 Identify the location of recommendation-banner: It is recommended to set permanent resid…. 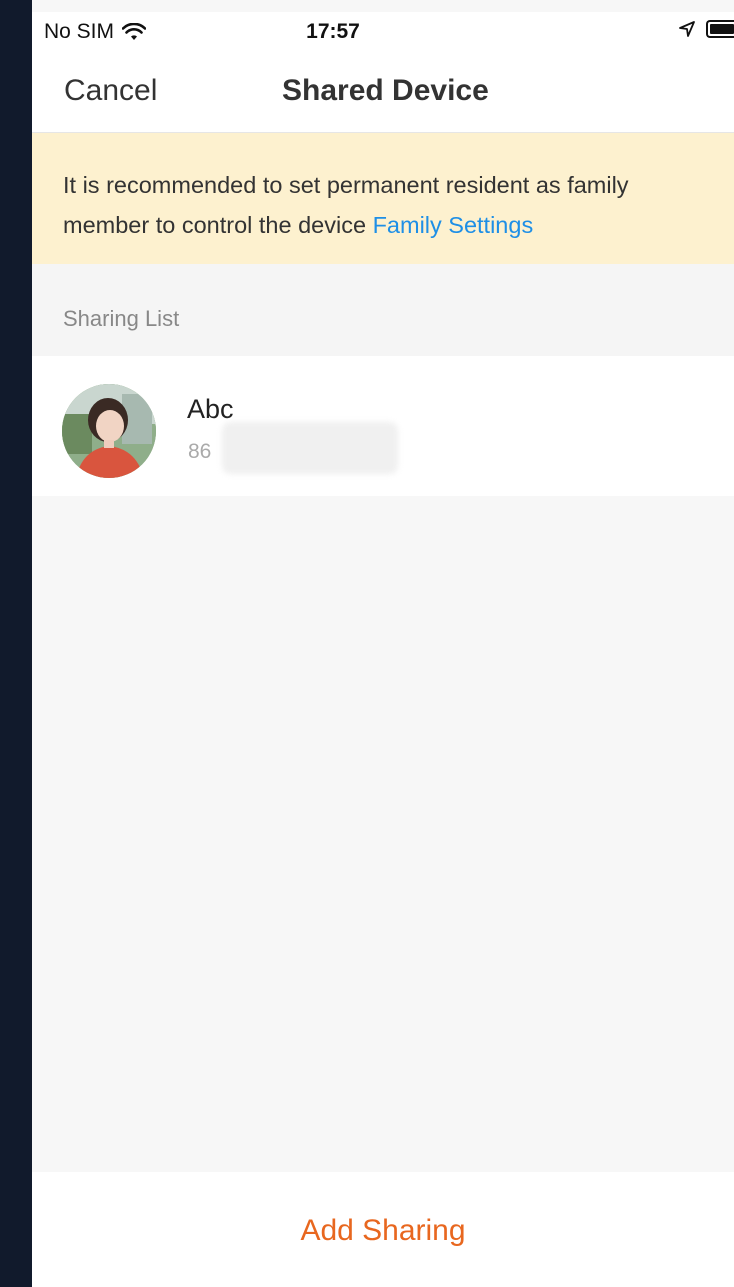
(383, 198).